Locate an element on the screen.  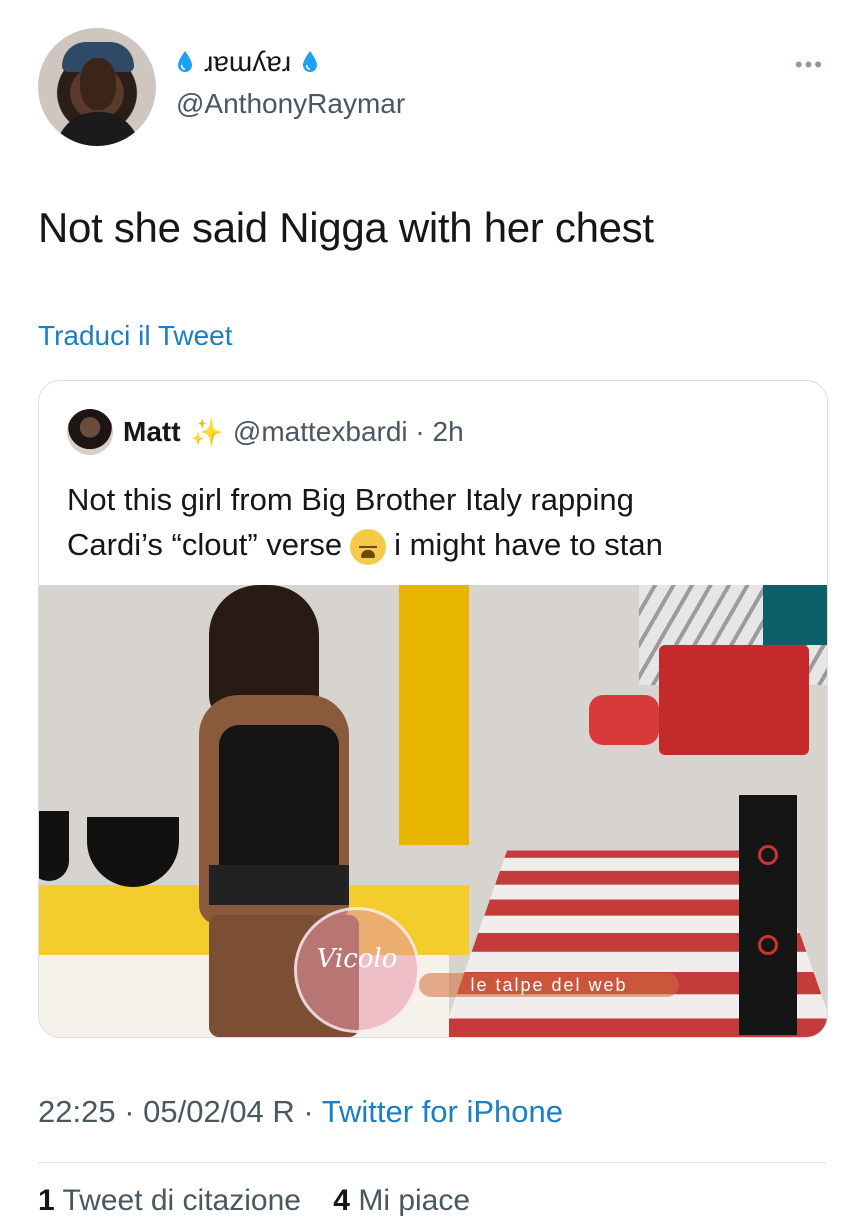
tweet-meta: 22:25 · 05/02/04 R · Twitter for iPhone is located at coordinates (300, 1112).